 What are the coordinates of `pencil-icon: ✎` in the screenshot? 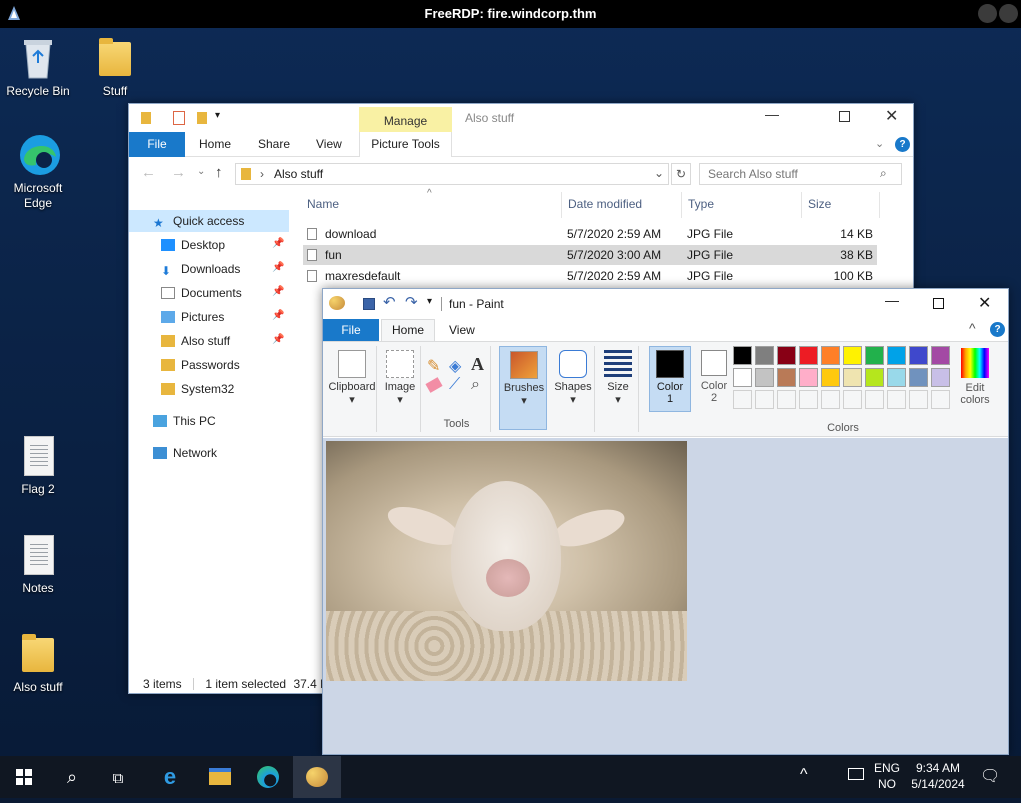 It's located at (433, 366).